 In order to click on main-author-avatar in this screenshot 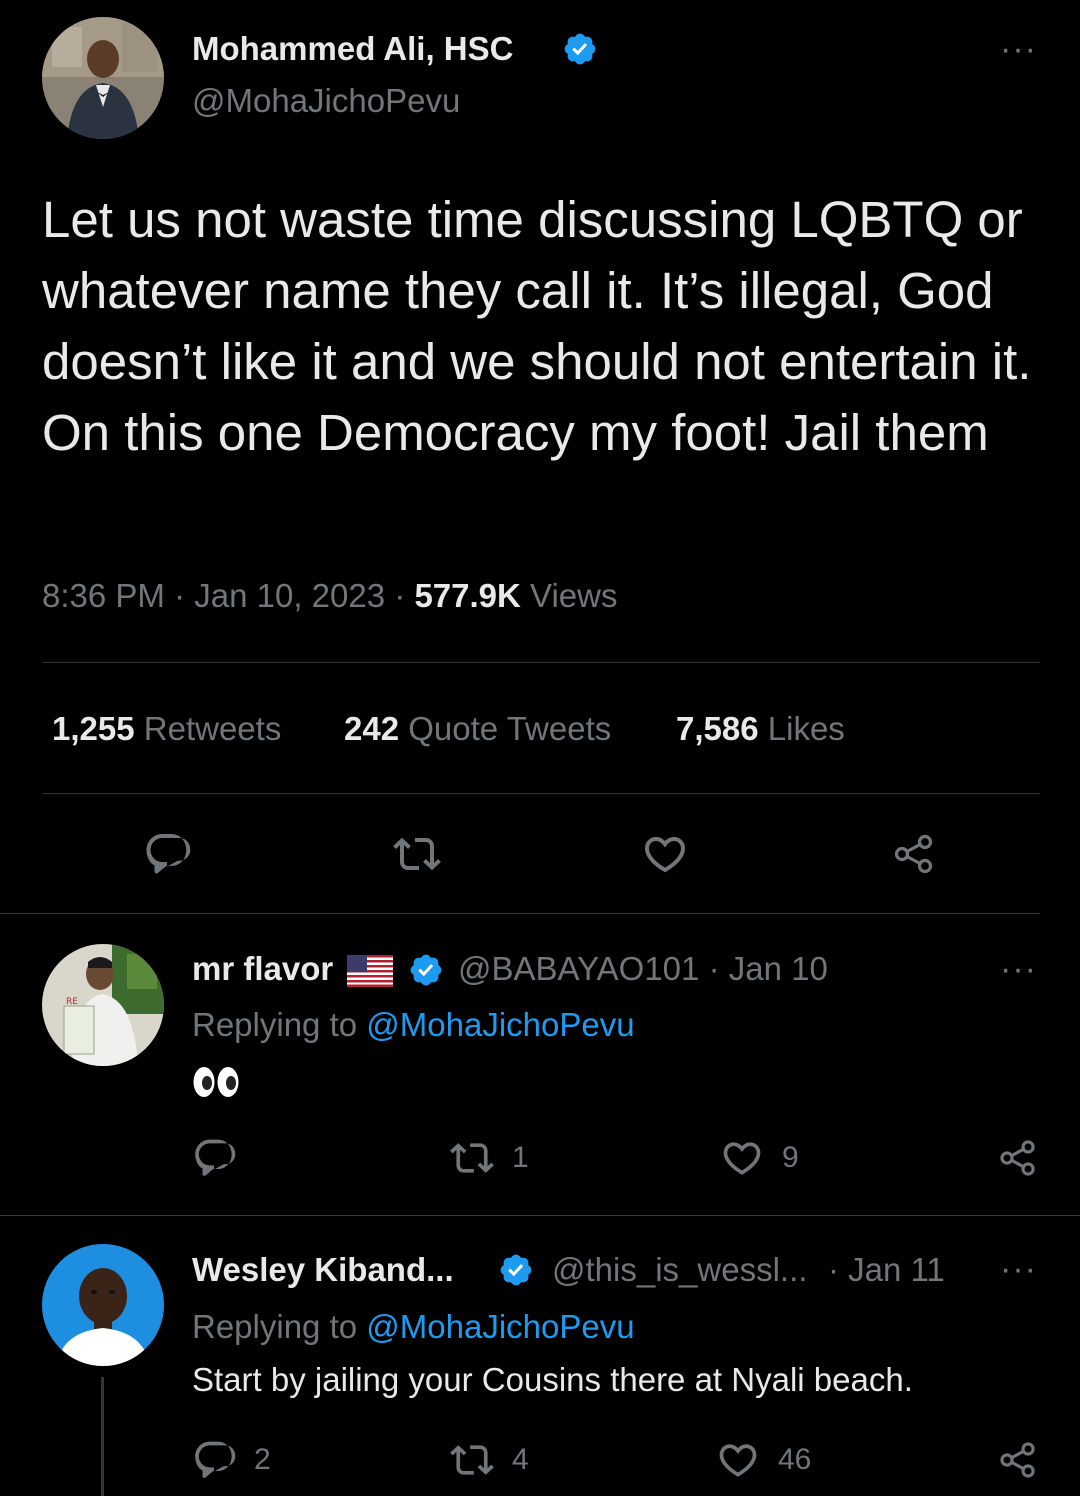, I will do `click(103, 78)`.